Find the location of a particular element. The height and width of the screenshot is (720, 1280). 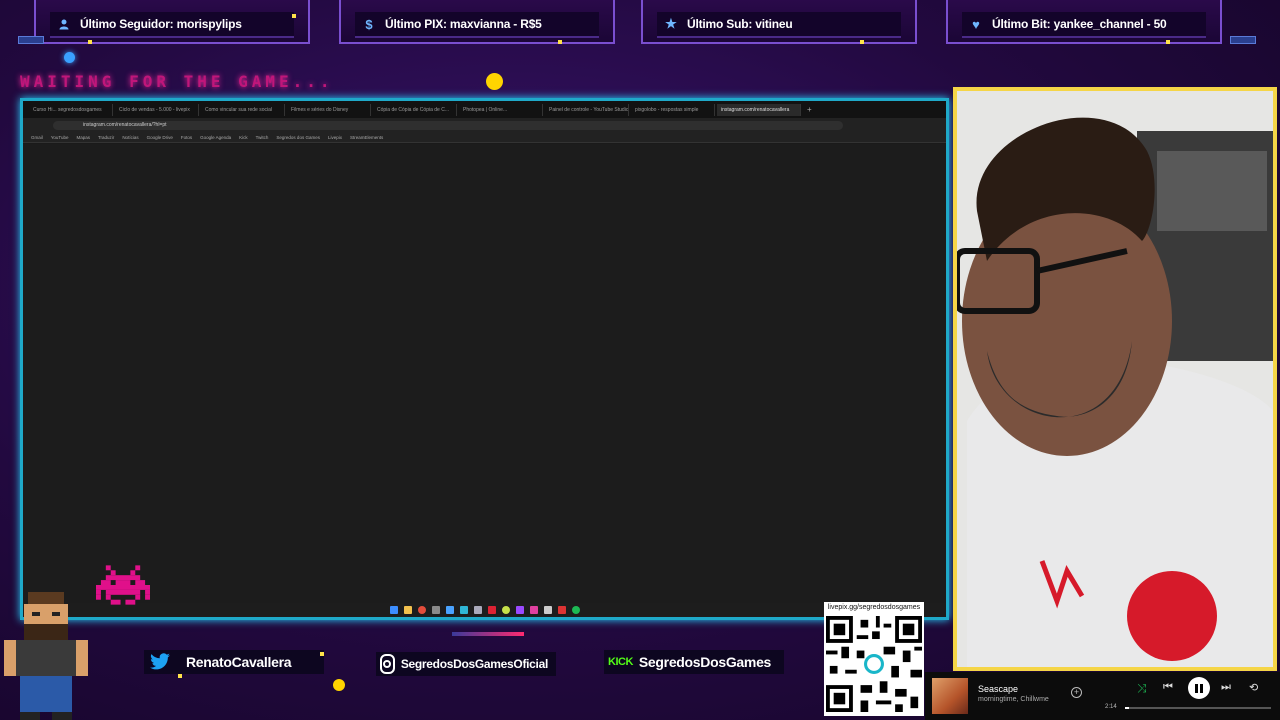

pause-icon is located at coordinates (1199, 688).